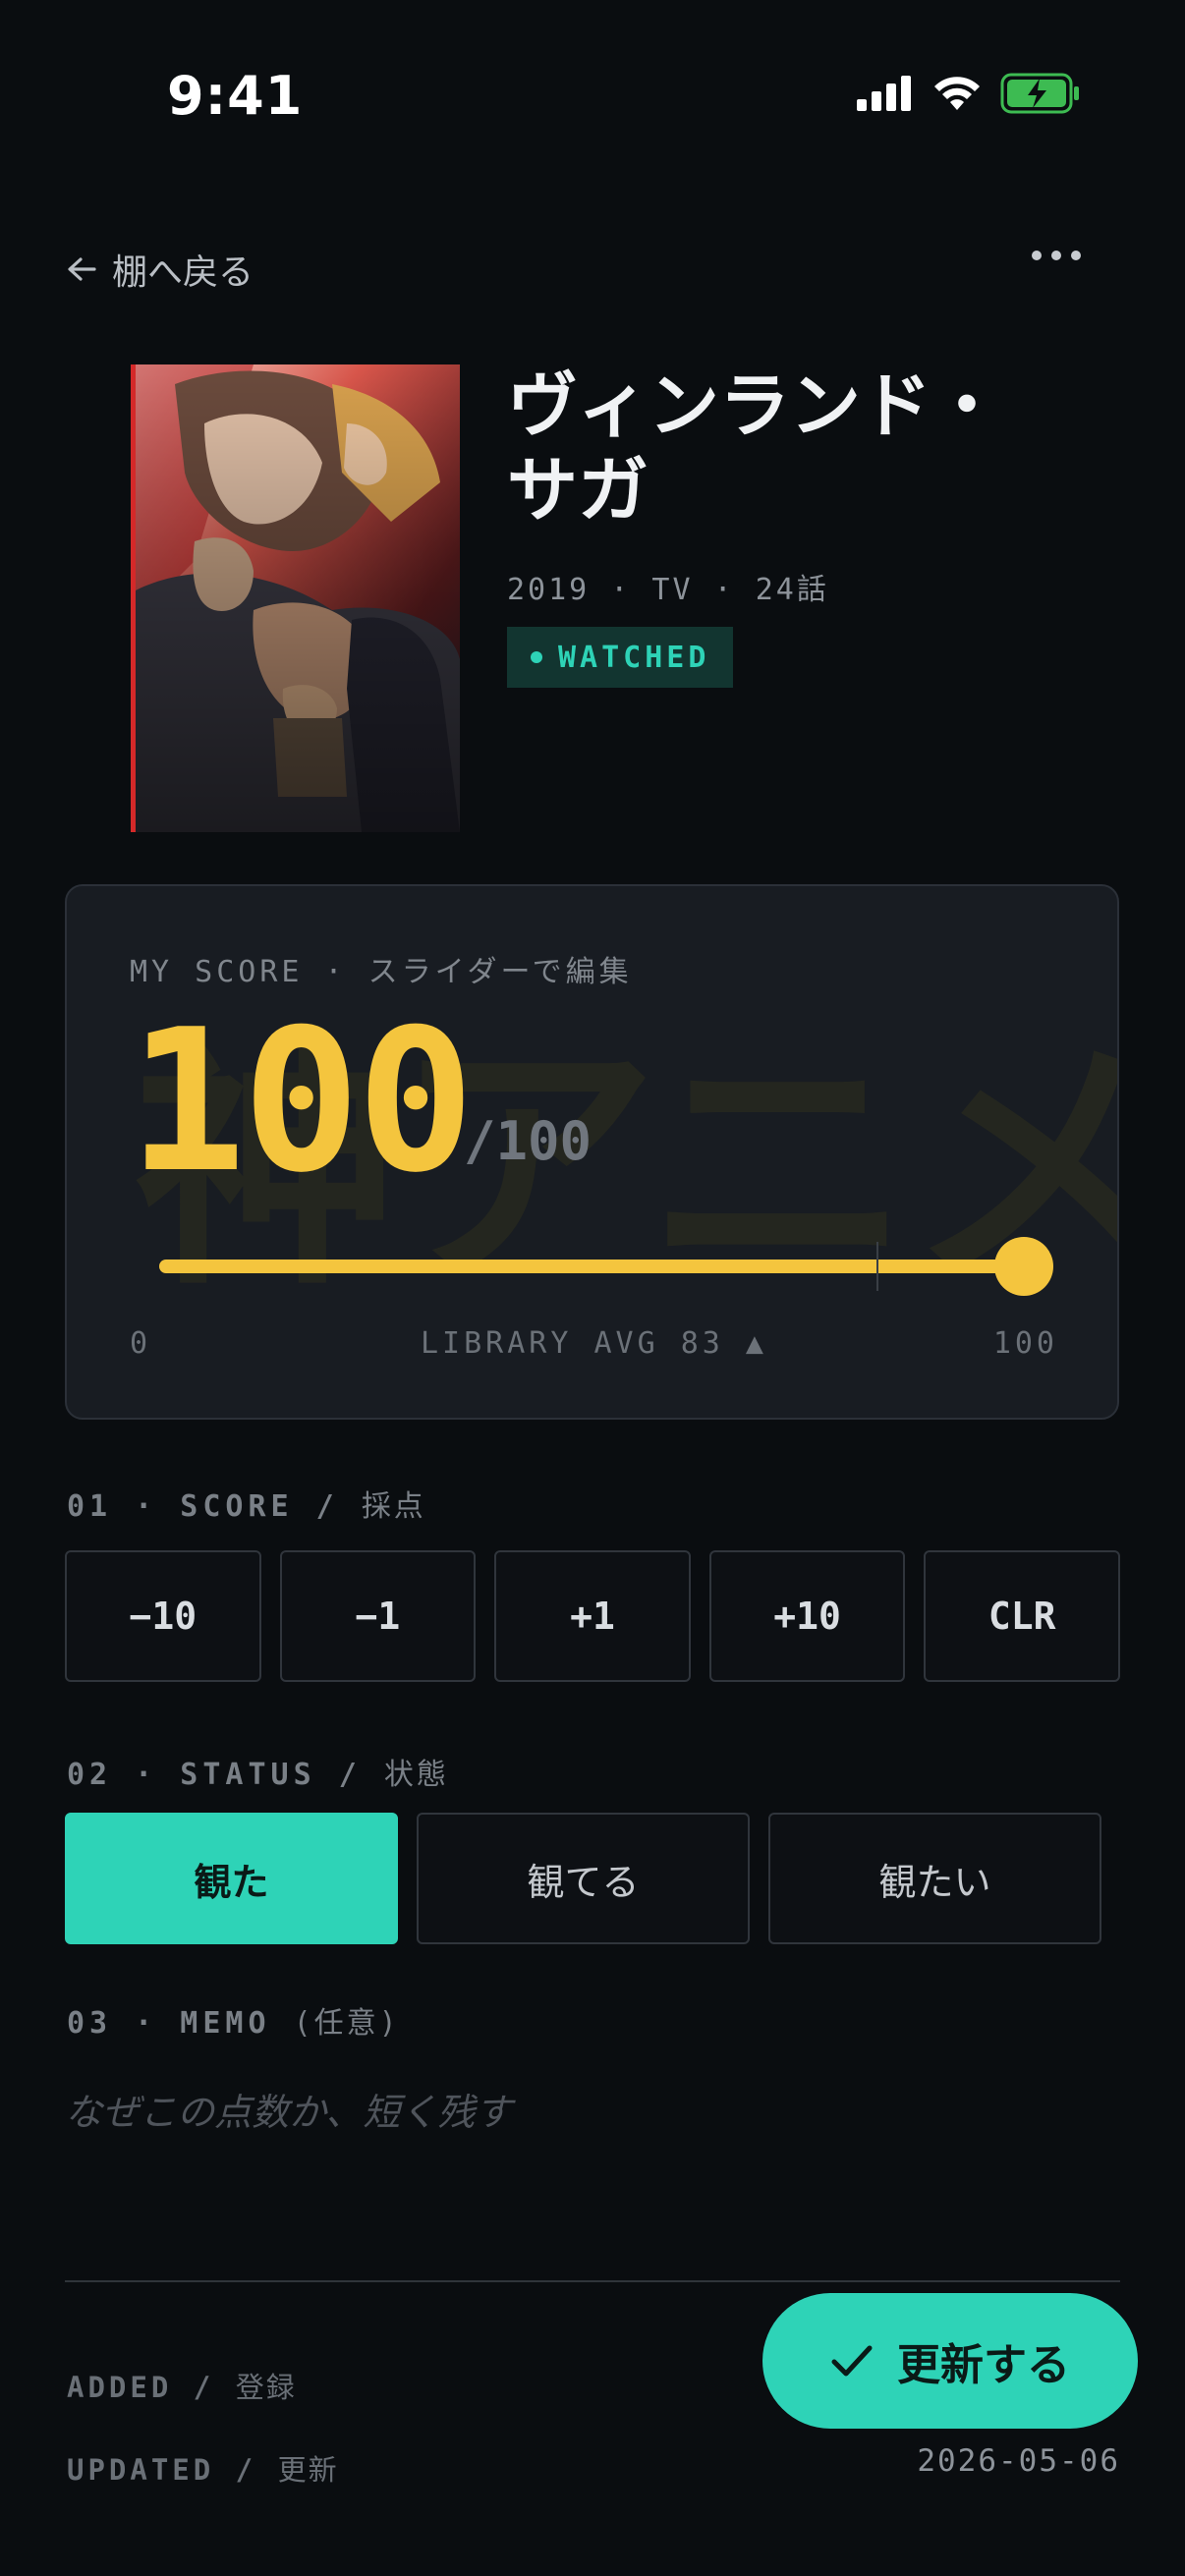 This screenshot has width=1185, height=2576. Describe the element at coordinates (1018, 2461) in the screenshot. I see `updated-value: 2026-05-06` at that location.